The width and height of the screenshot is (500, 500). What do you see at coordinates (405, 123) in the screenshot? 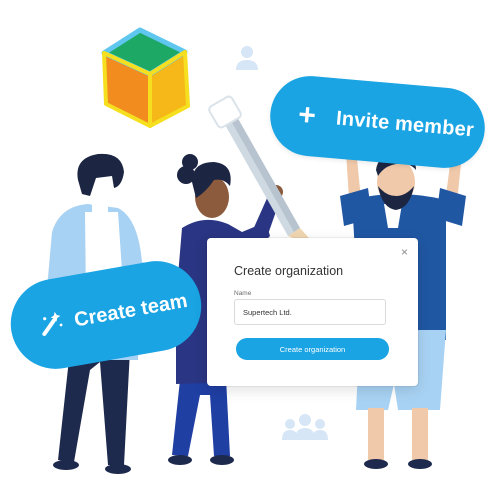
I see `invite-member-label: Invite member` at bounding box center [405, 123].